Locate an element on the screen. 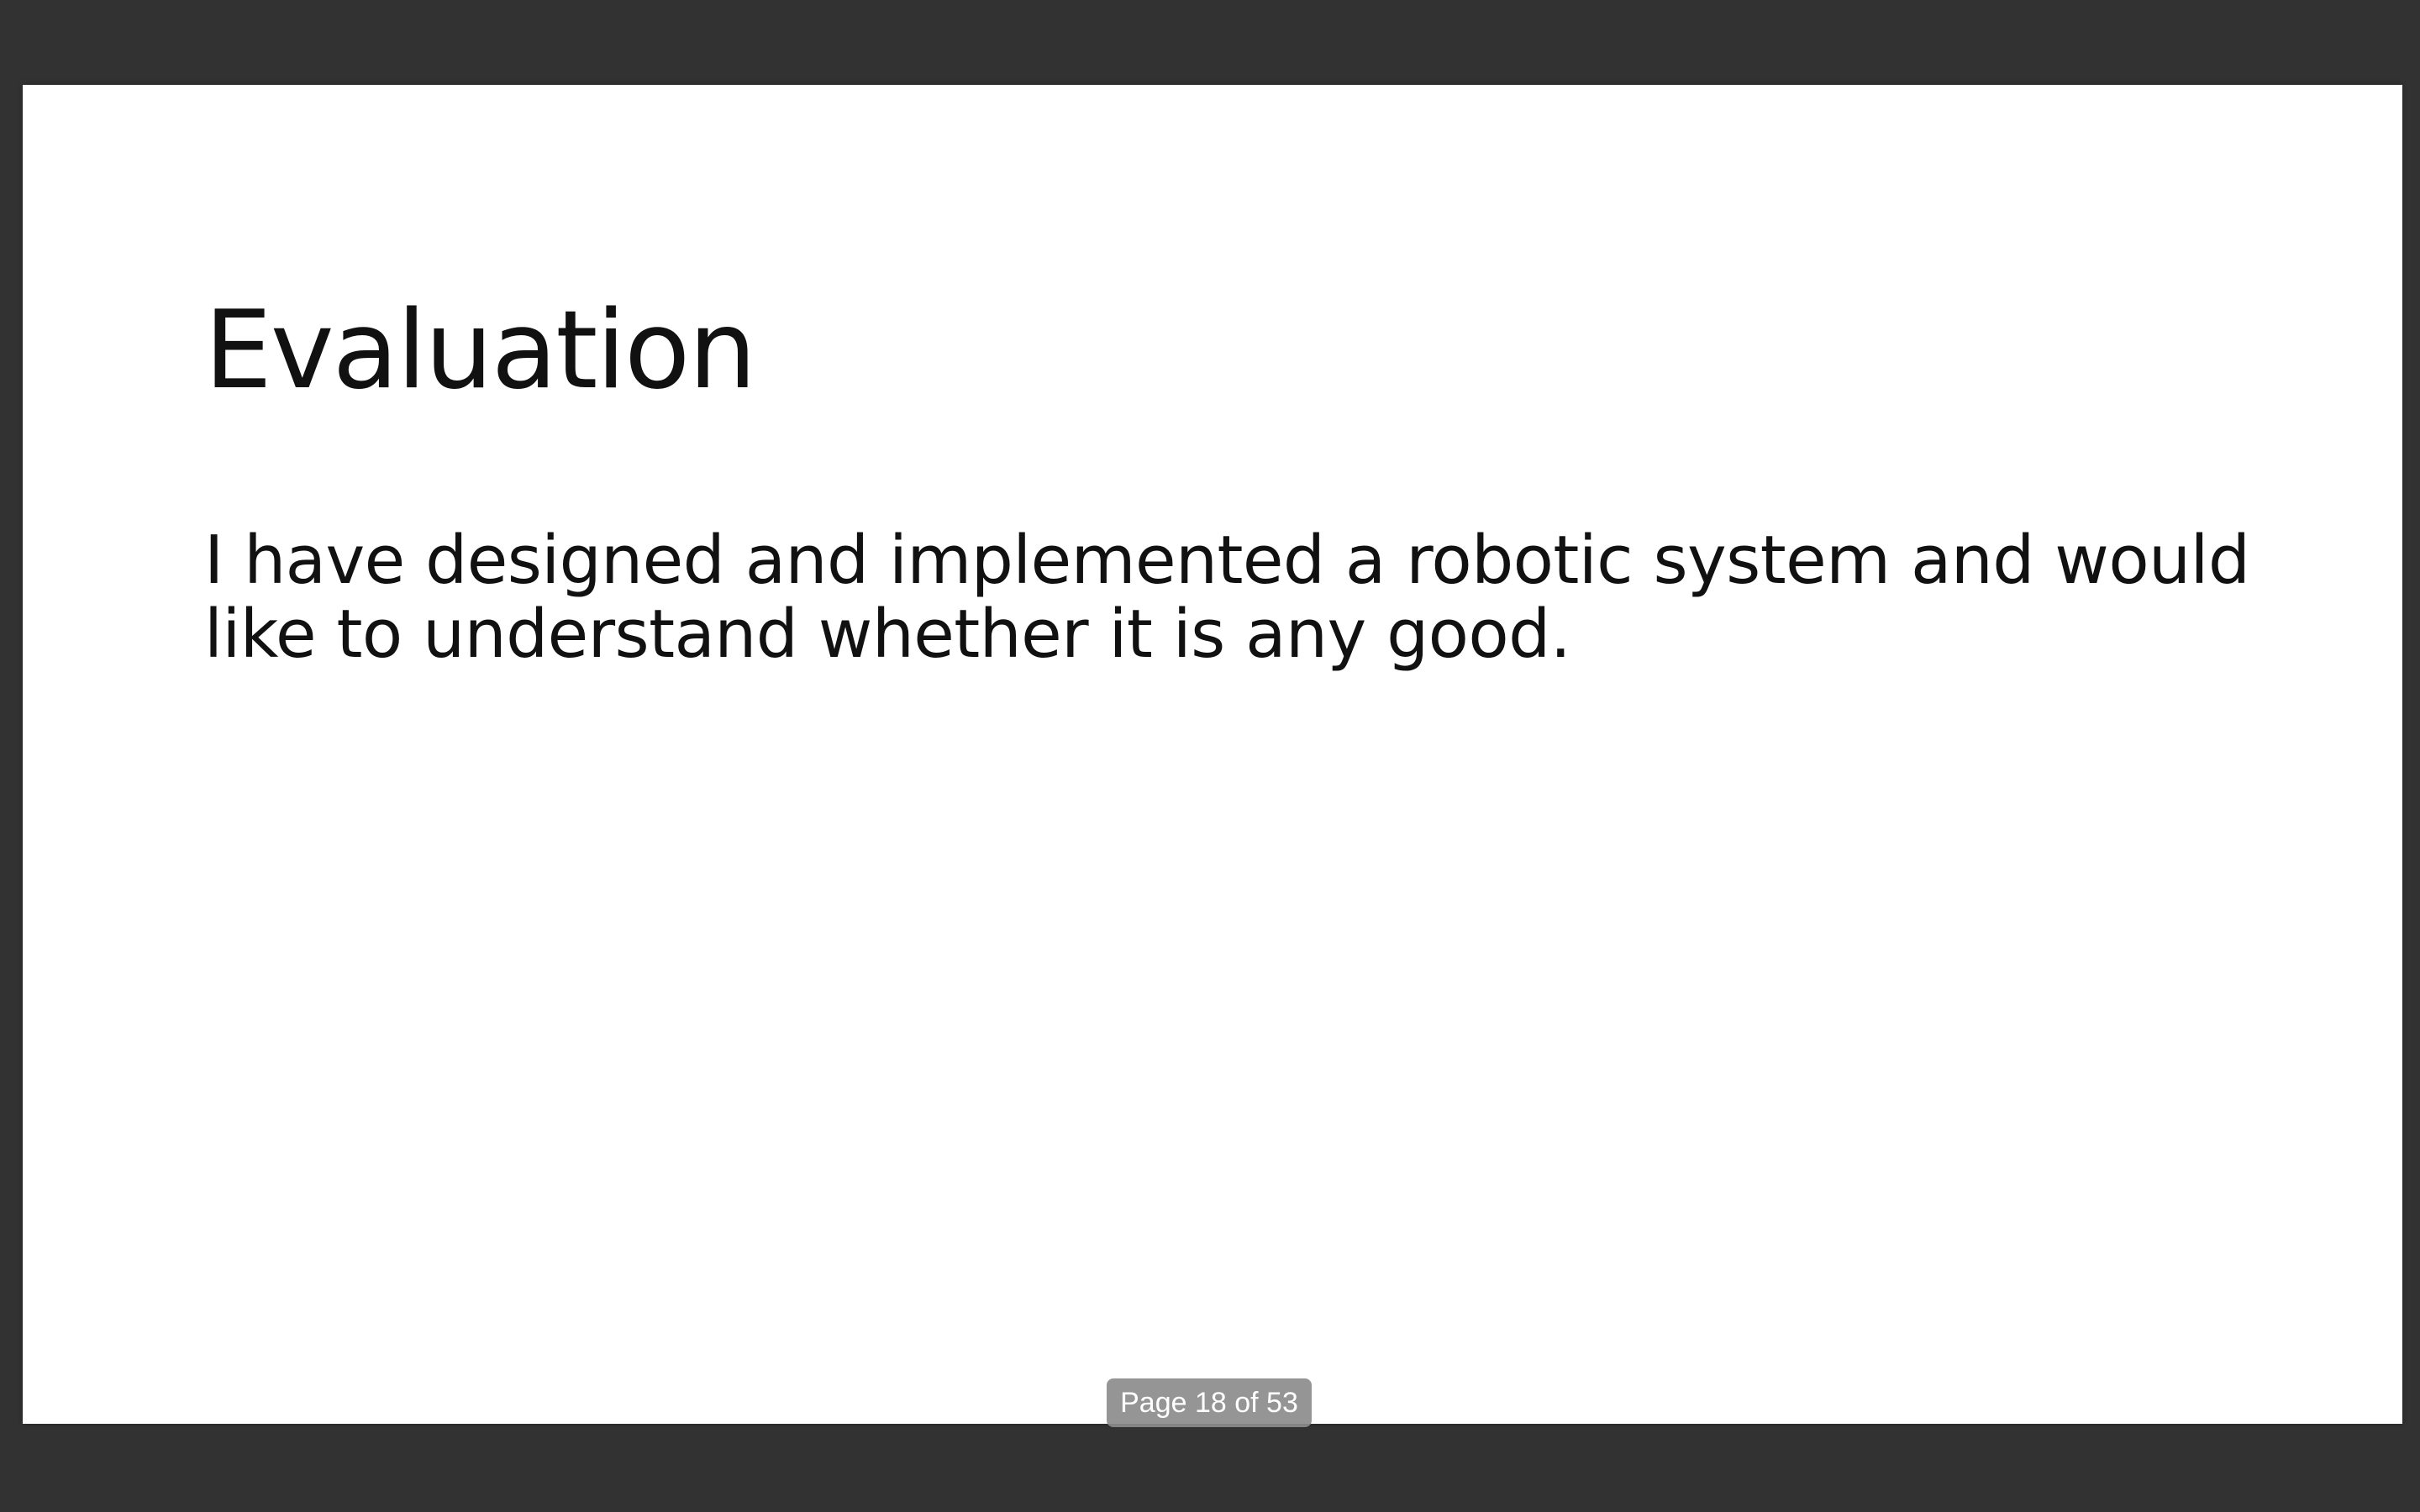 This screenshot has width=2420, height=1512. page-indicator: Page 18 of 53 is located at coordinates (1209, 1402).